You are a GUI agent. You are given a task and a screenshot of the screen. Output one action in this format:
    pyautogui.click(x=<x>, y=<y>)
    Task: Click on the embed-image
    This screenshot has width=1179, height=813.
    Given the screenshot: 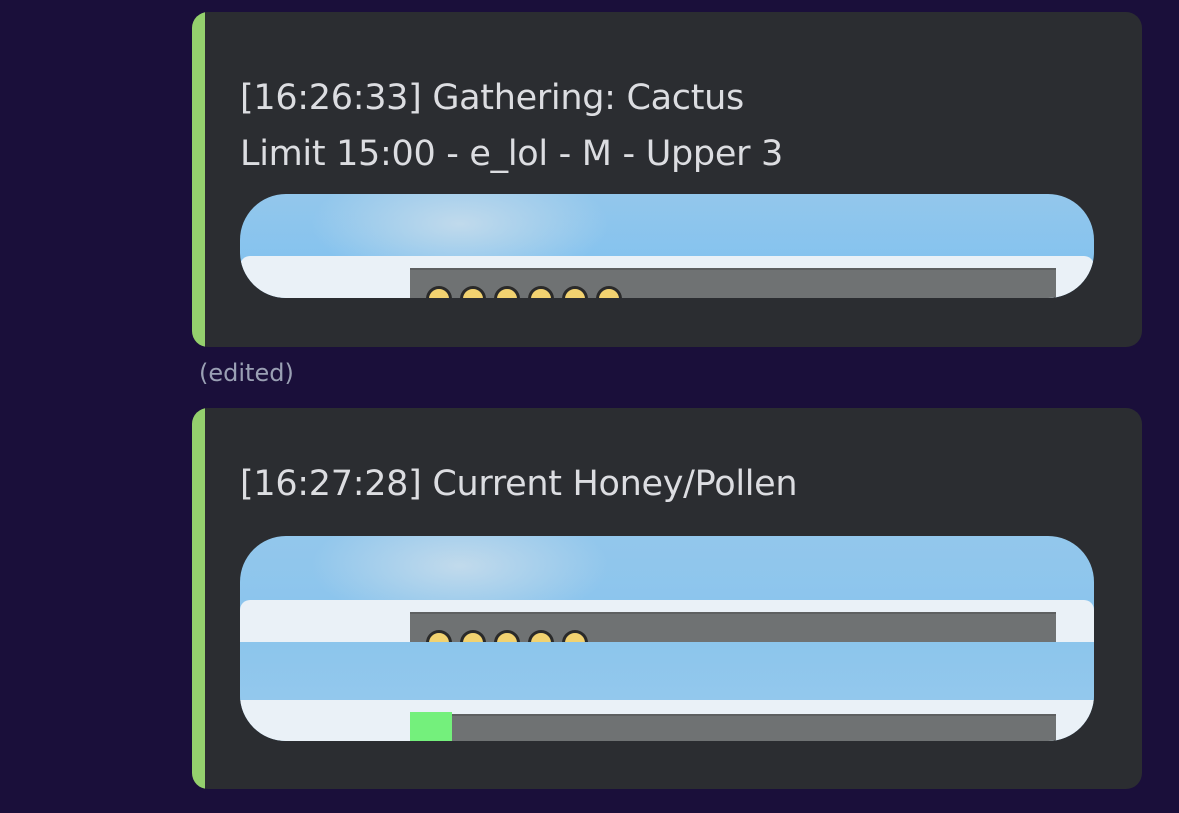 What is the action you would take?
    pyautogui.click(x=667, y=246)
    